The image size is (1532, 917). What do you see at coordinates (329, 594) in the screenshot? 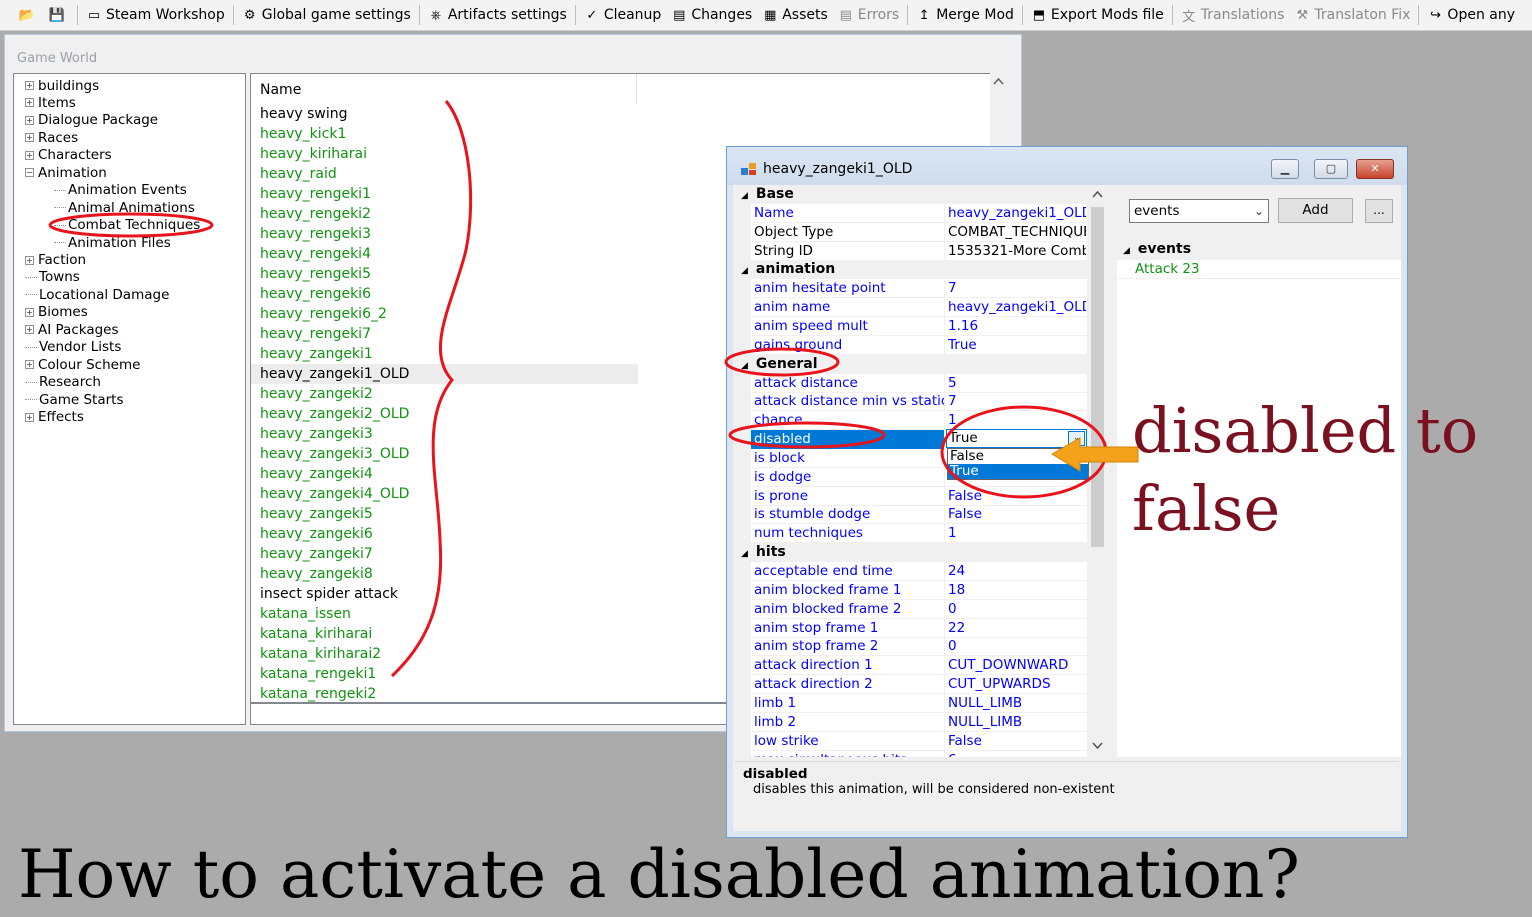
I see `list-item: insect spider attack` at bounding box center [329, 594].